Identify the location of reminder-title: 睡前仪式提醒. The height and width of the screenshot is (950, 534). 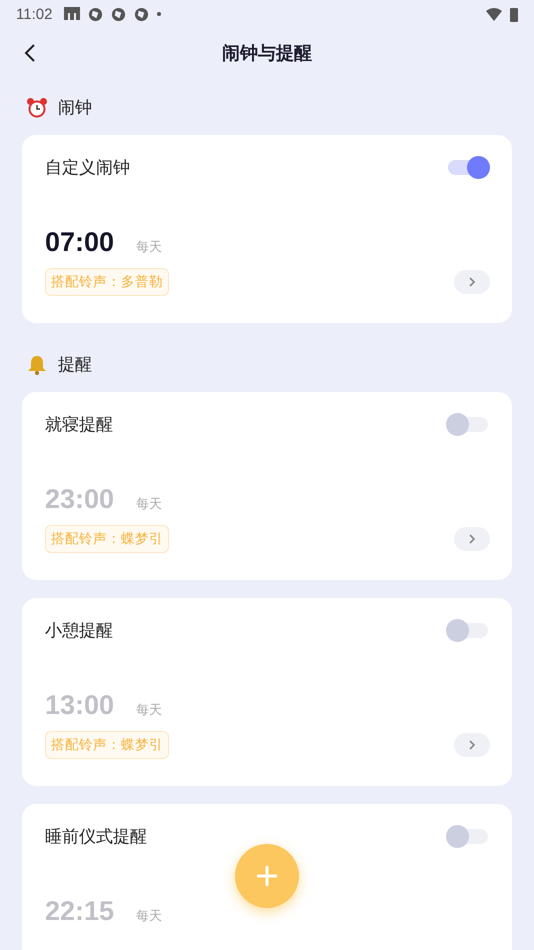
(96, 837).